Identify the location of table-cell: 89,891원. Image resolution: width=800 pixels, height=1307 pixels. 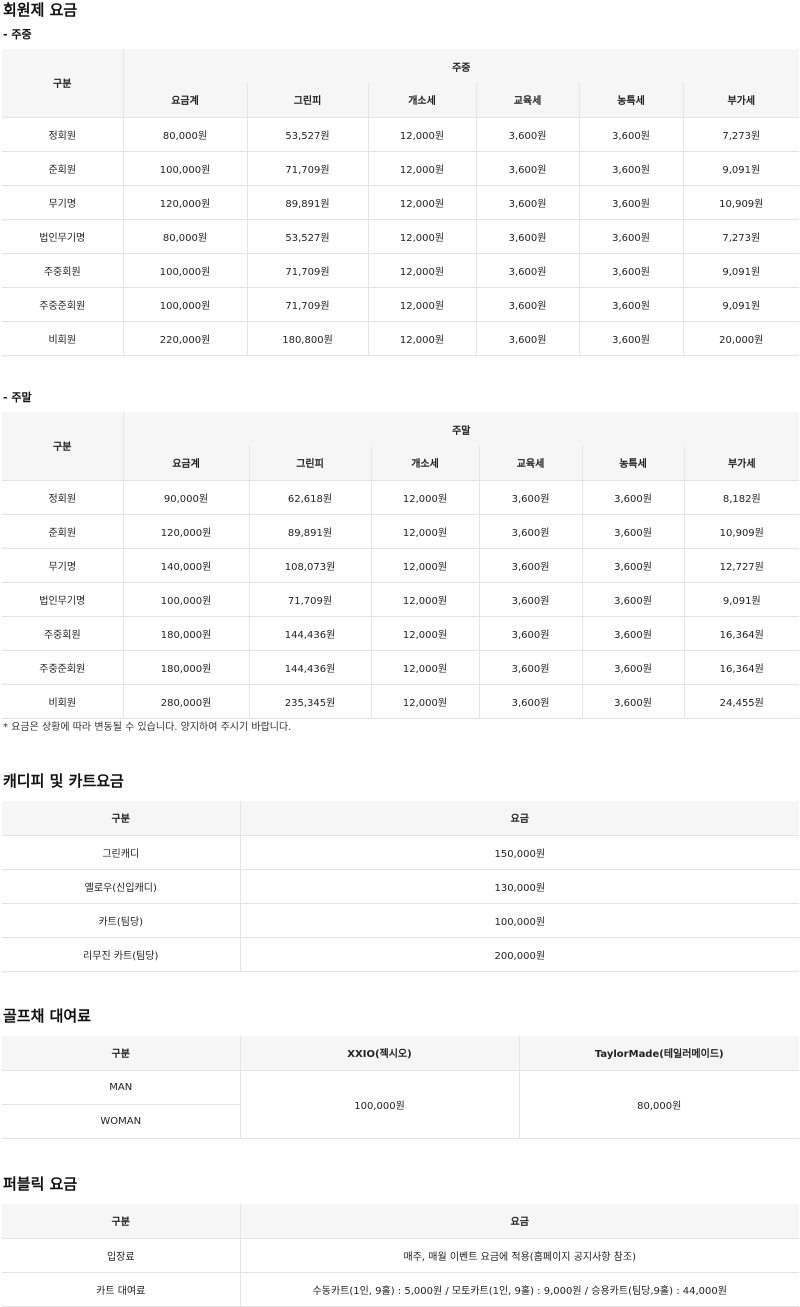
(307, 202).